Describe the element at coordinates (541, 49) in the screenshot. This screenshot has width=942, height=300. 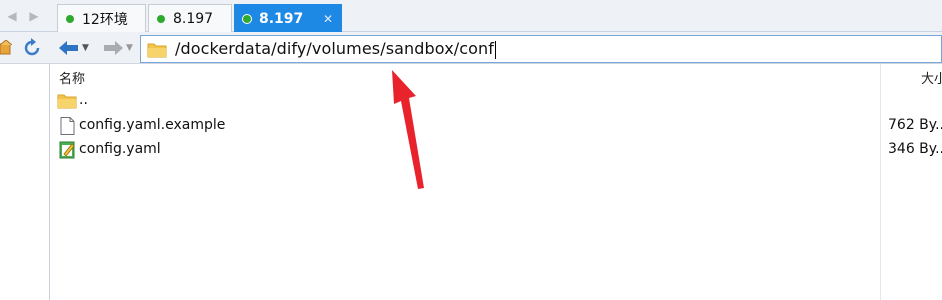
I see `path-input: /dockerdata/dify/volumes/sandbox/conf` at that location.